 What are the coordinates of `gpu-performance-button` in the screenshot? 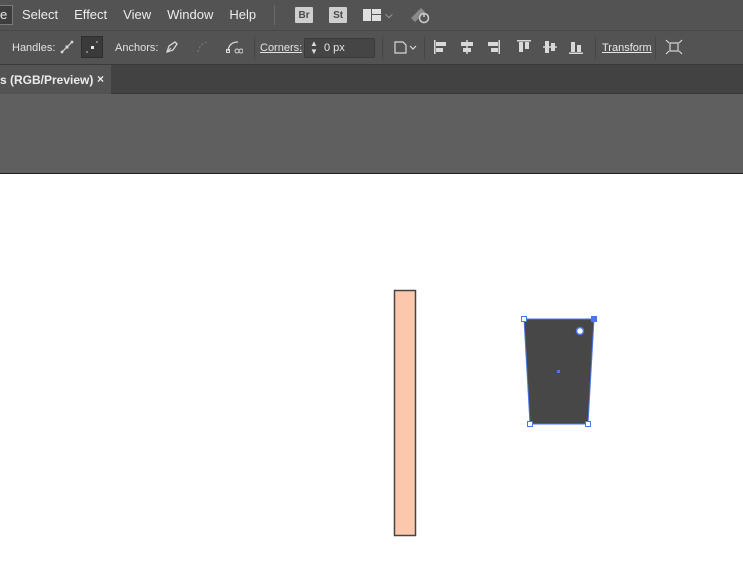 It's located at (420, 15).